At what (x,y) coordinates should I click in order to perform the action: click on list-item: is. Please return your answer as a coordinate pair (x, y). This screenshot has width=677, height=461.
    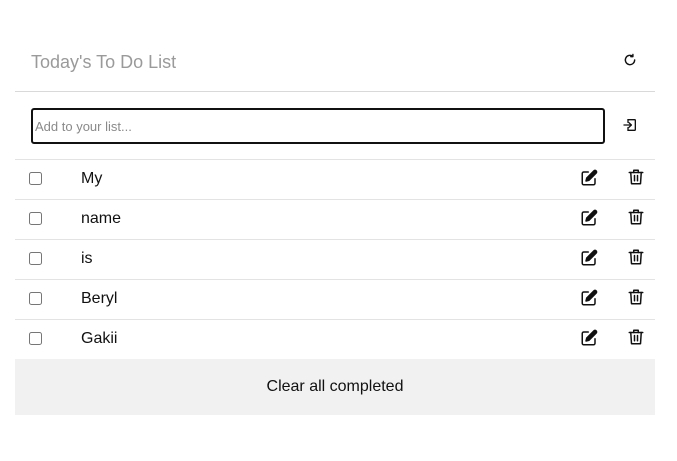
    Looking at the image, I should click on (335, 260).